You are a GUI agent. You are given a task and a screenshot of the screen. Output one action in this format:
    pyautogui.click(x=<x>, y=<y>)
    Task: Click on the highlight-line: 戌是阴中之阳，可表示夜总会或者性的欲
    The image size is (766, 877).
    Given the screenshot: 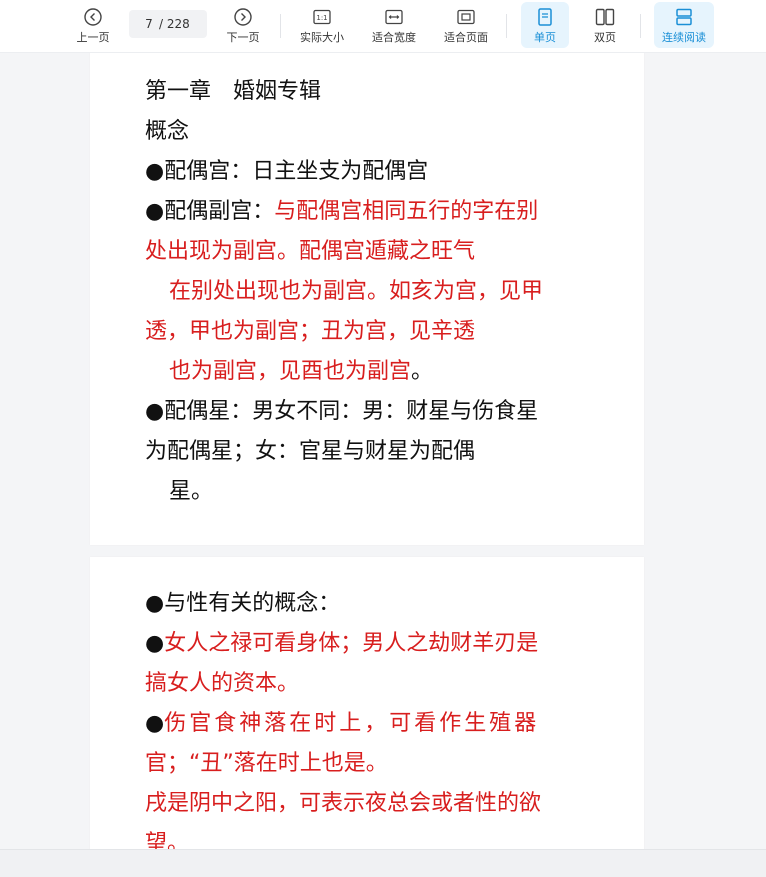 What is the action you would take?
    pyautogui.click(x=343, y=803)
    